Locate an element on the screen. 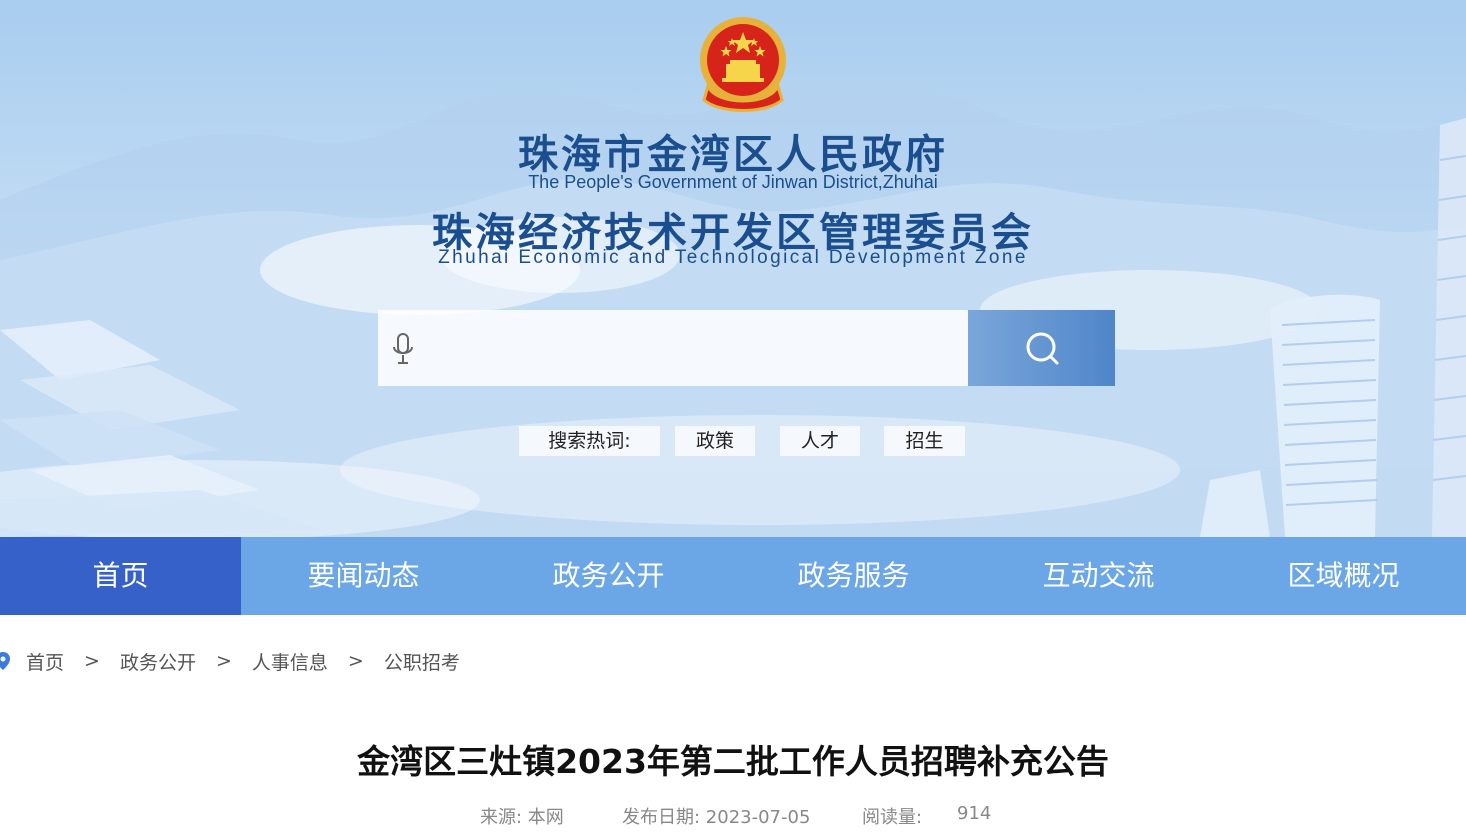  article-views-label: 阅读量: is located at coordinates (892, 817).